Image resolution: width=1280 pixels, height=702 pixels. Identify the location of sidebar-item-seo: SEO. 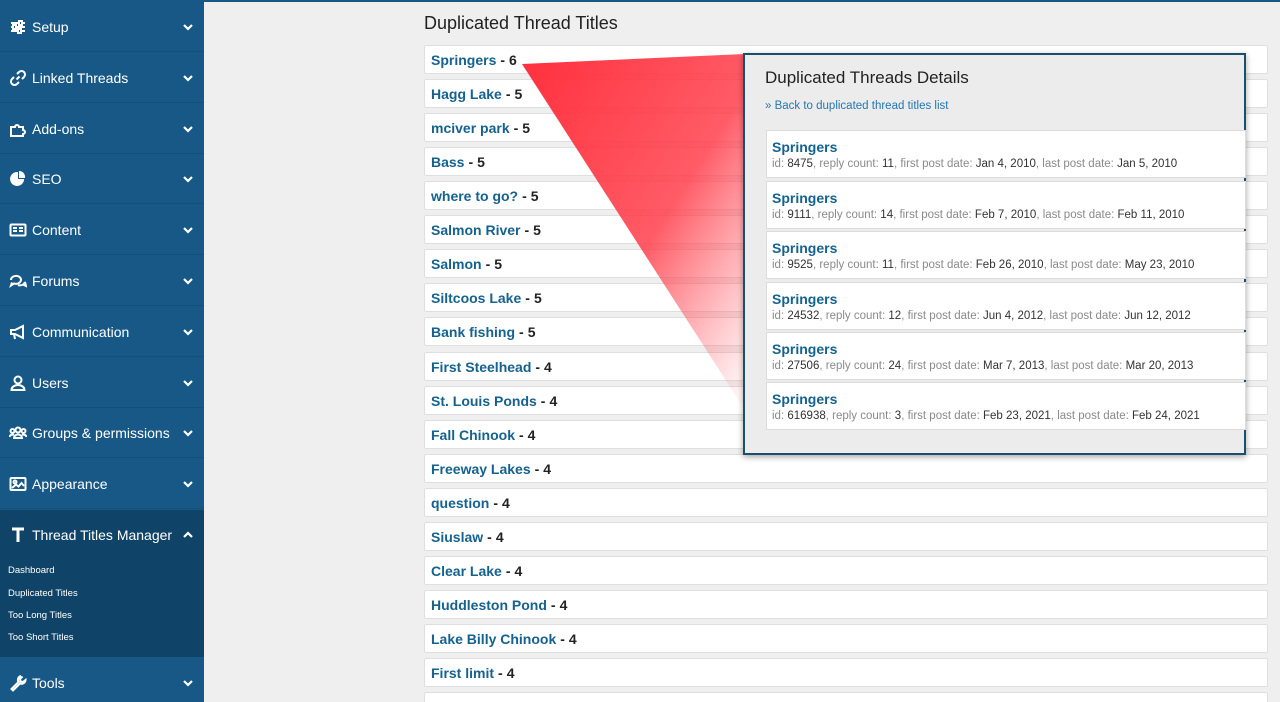
(102, 179).